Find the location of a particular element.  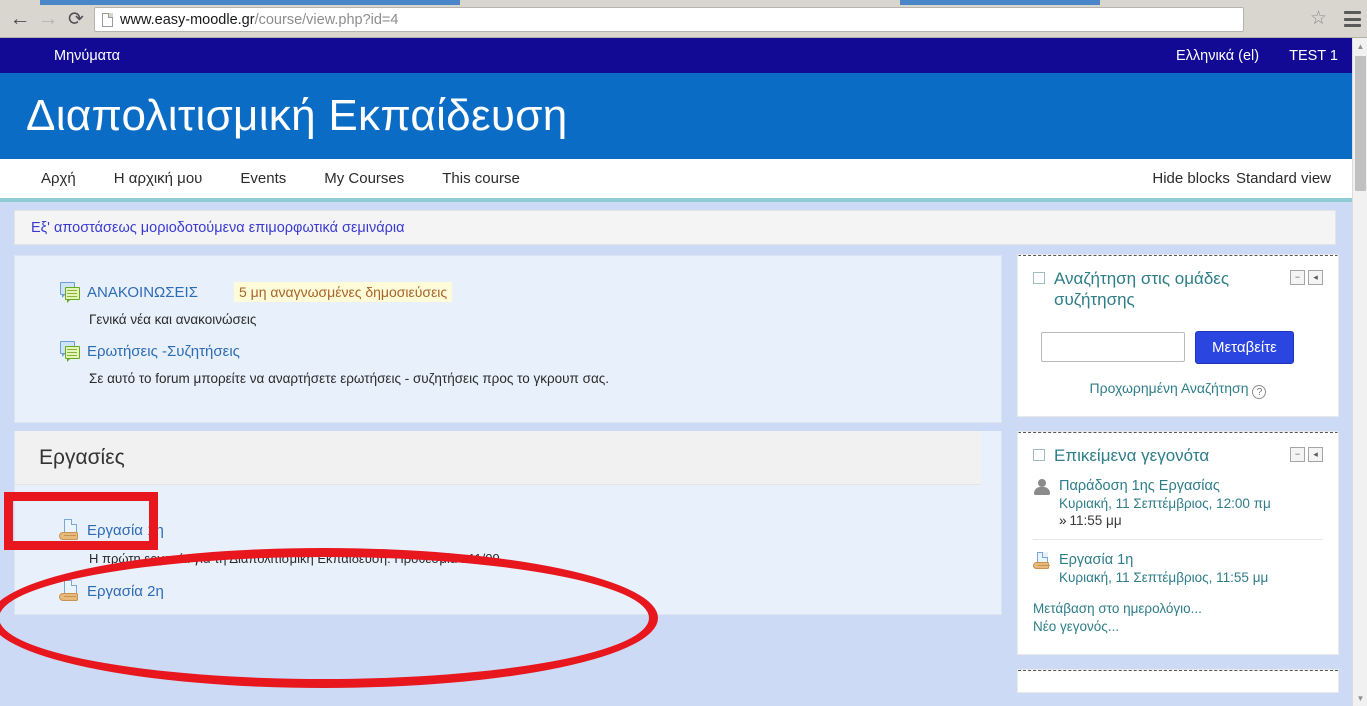

event-name-2: Εργασία 1η is located at coordinates (1191, 560).